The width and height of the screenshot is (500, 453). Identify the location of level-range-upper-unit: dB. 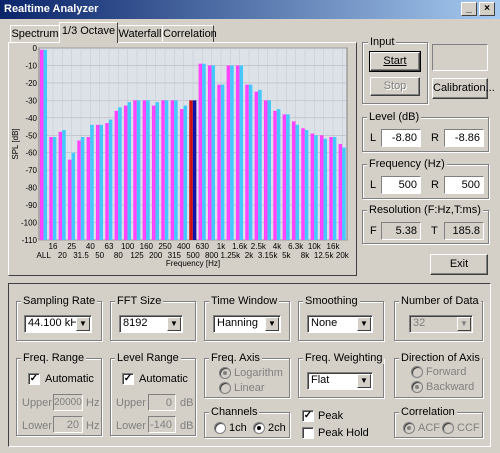
(187, 403).